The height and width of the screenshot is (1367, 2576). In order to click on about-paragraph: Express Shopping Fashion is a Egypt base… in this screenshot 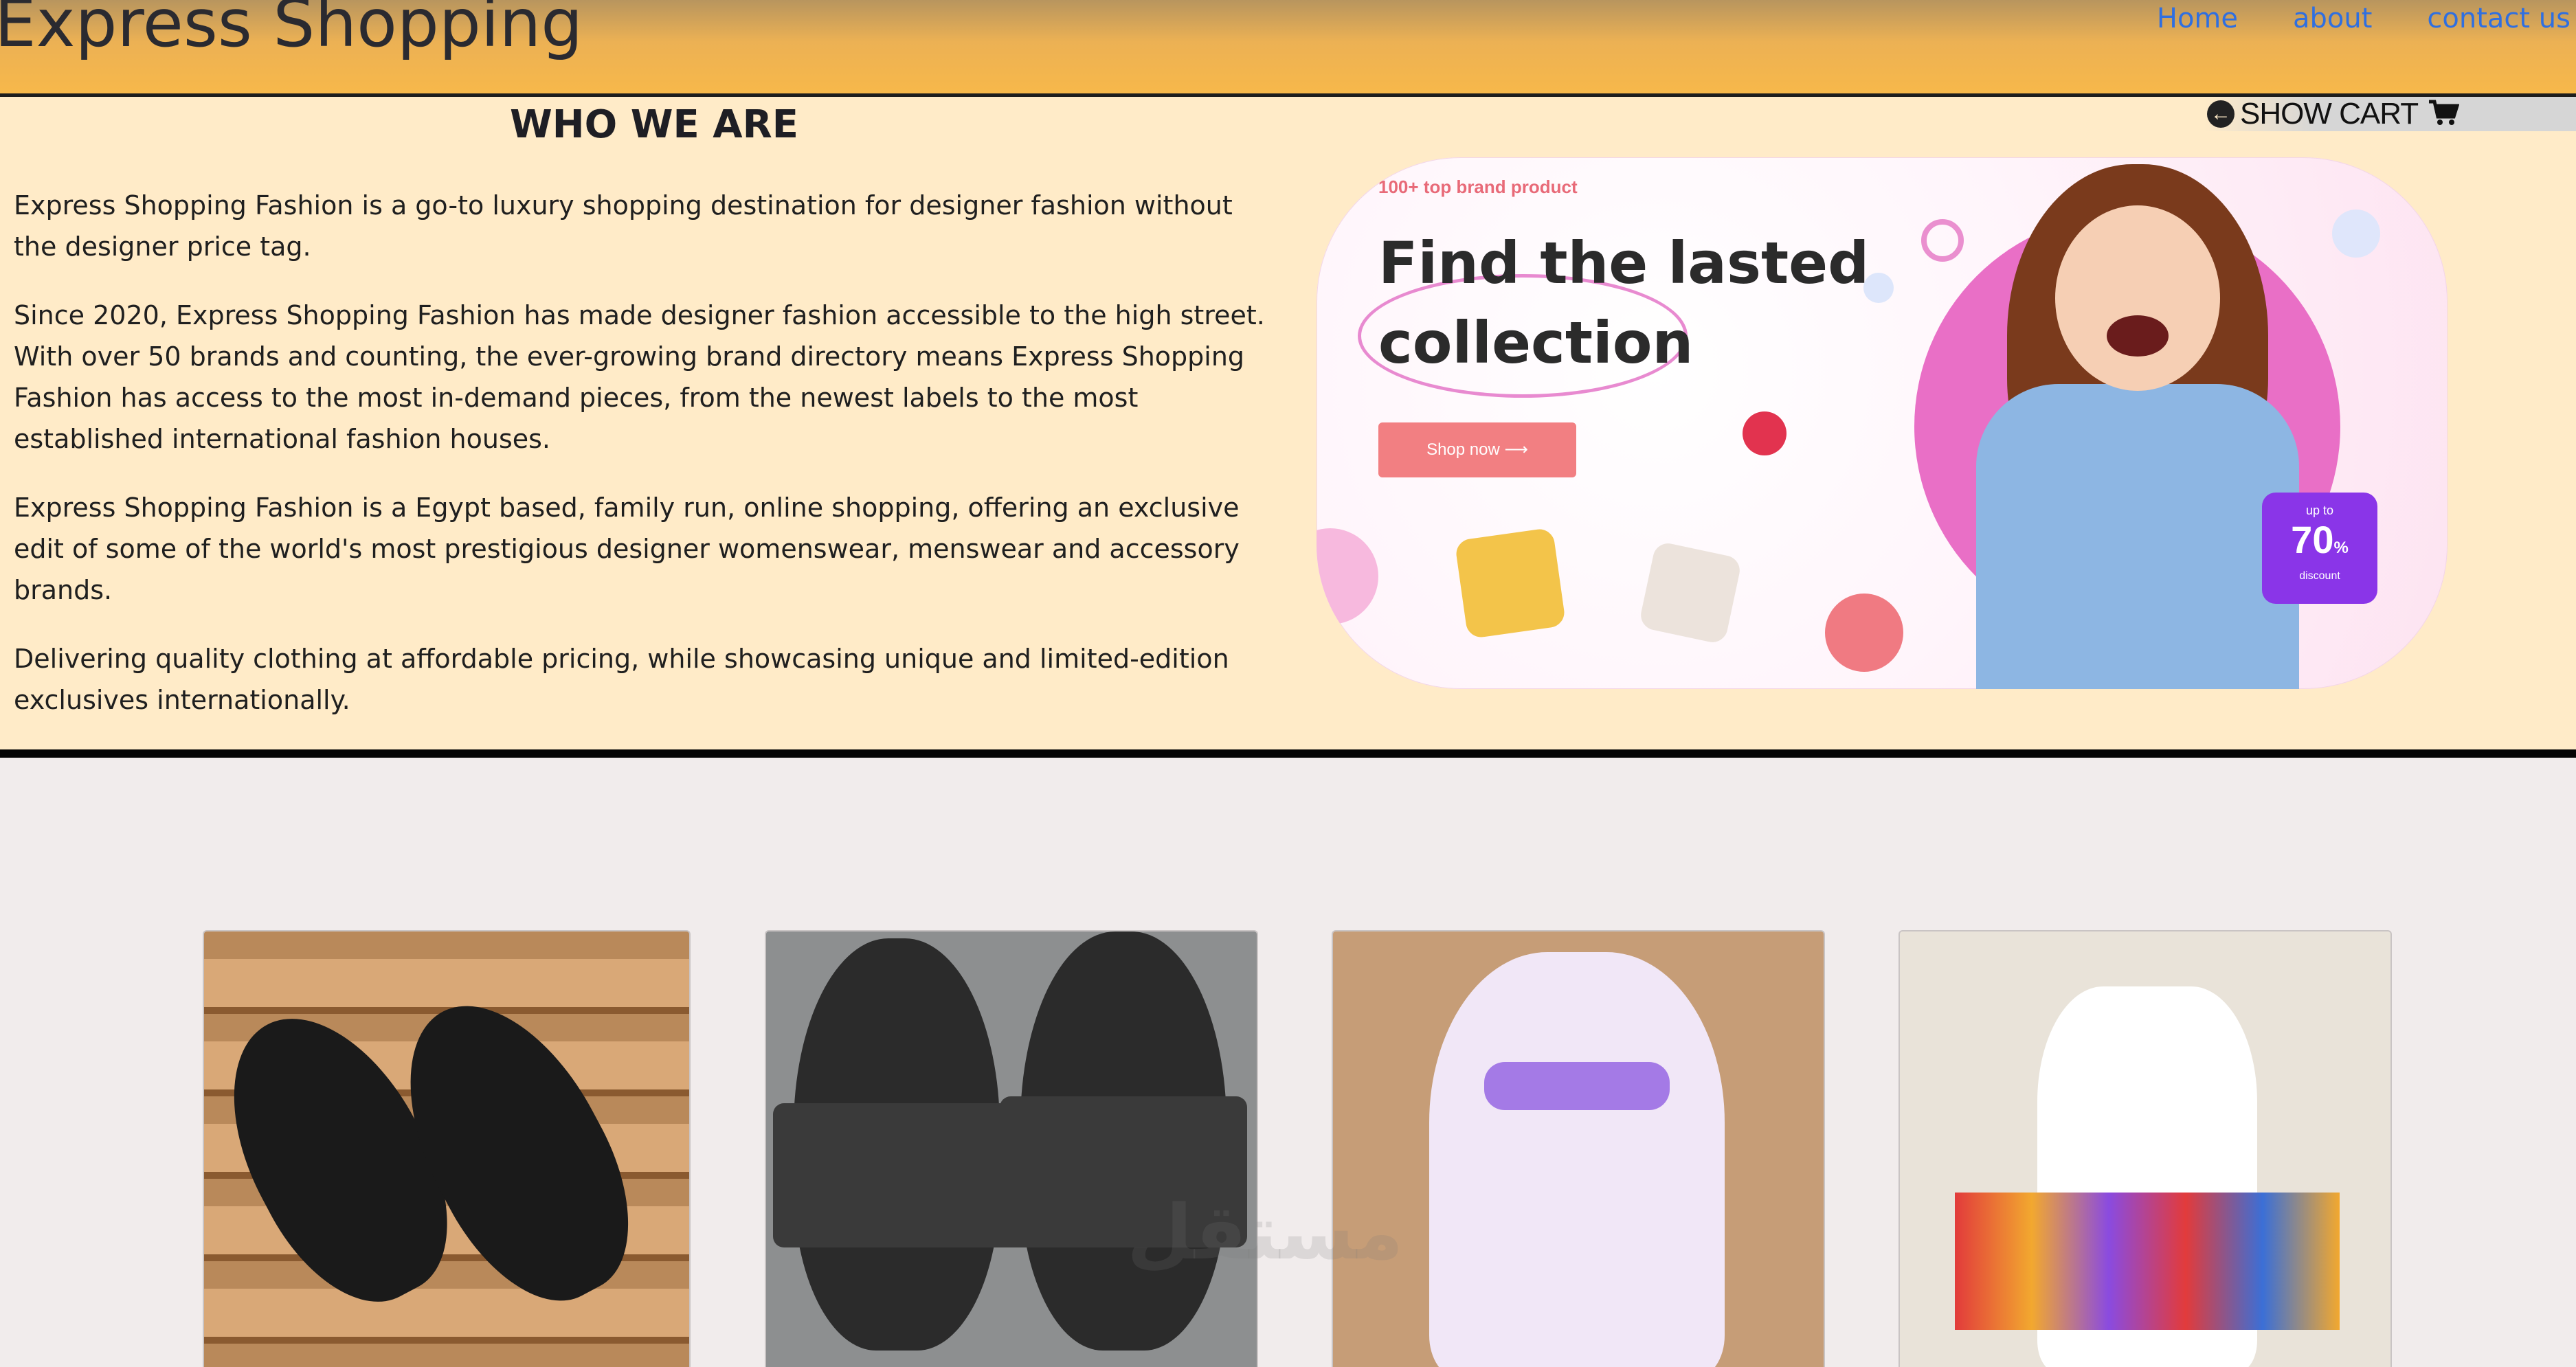, I will do `click(627, 549)`.